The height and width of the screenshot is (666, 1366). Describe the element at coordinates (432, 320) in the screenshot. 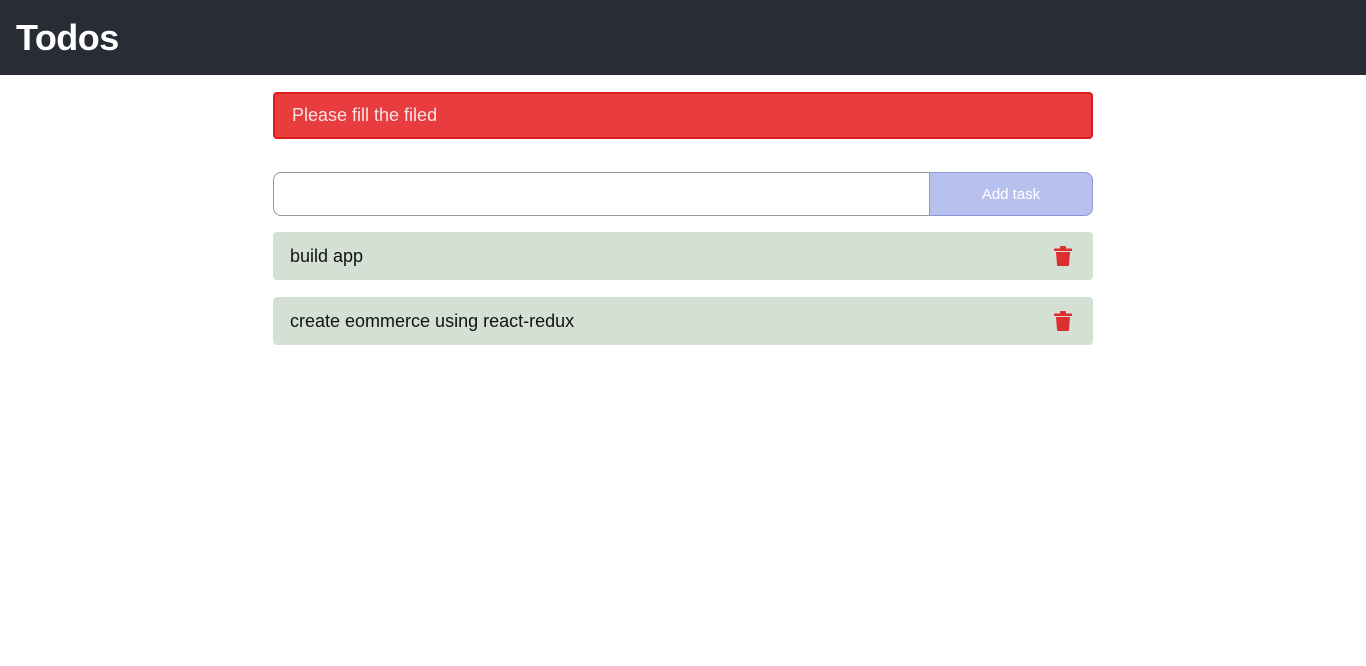

I see `task-text: create eommerce using react-redux` at that location.